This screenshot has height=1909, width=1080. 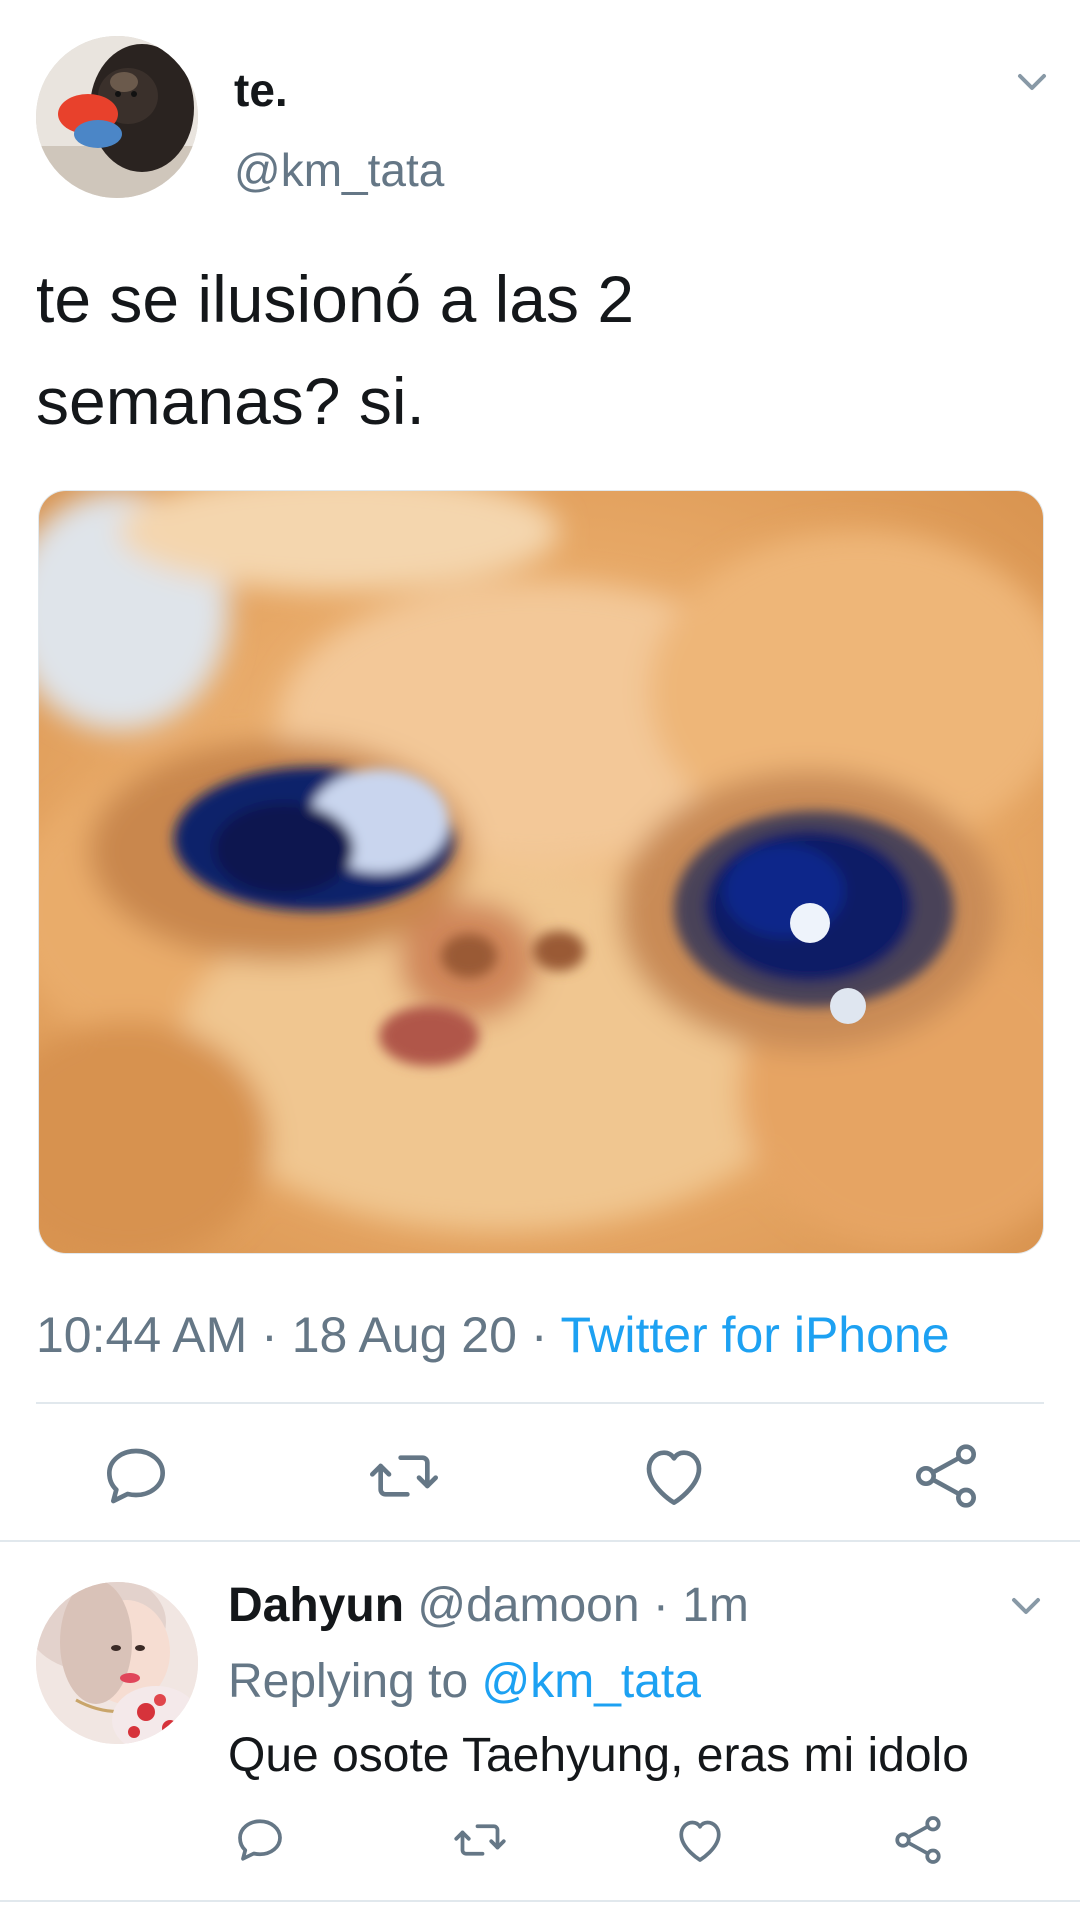 What do you see at coordinates (715, 1605) in the screenshot?
I see `reply-timestamp: 1m` at bounding box center [715, 1605].